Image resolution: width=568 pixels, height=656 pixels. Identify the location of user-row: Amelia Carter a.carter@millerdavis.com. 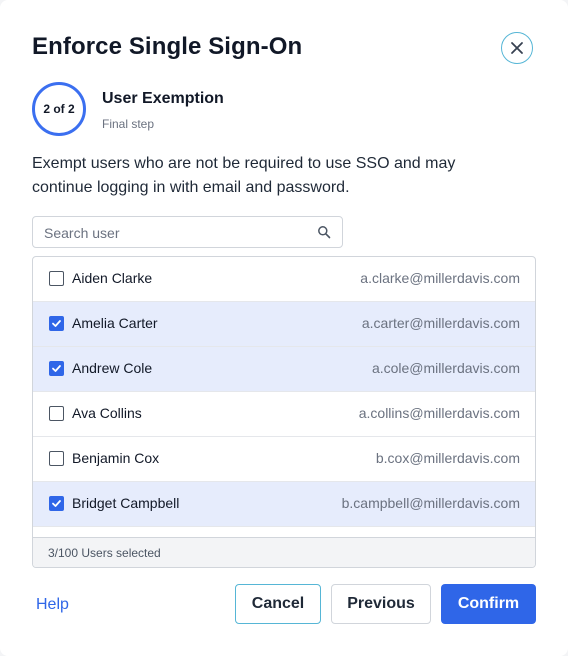
(284, 324).